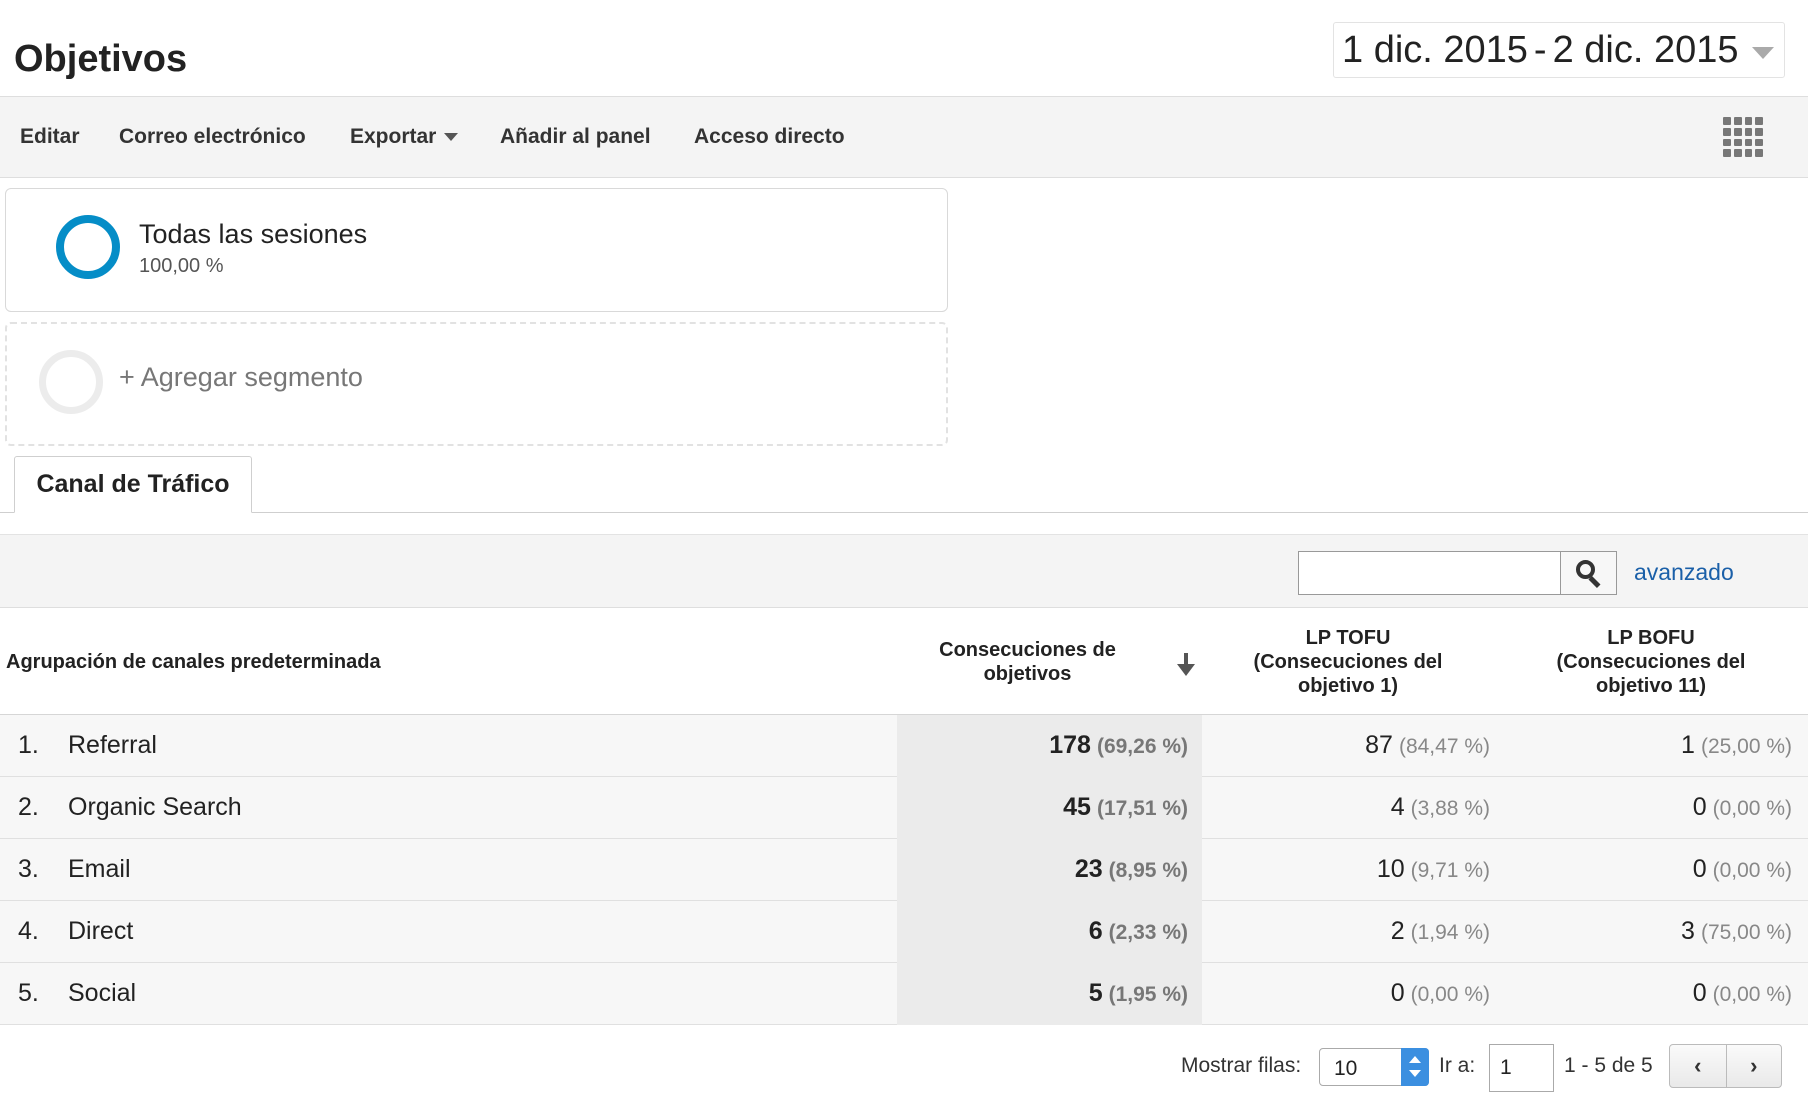  Describe the element at coordinates (1608, 1065) in the screenshot. I see `page-range: 1 - 5 de 5` at that location.